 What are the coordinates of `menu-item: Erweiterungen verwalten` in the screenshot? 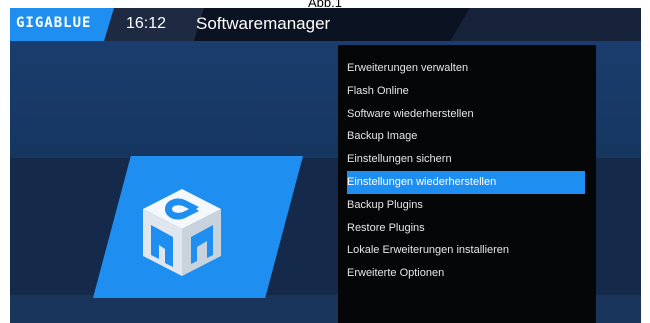 It's located at (467, 68).